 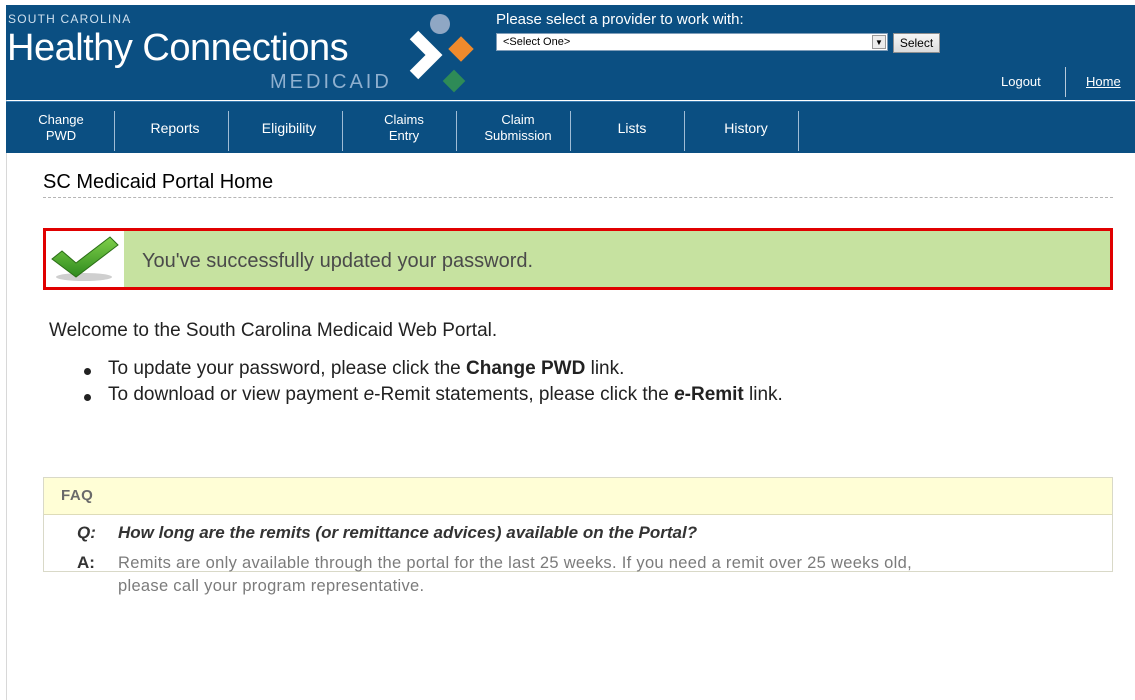 I want to click on nav-item-lists: Lists, so click(x=632, y=127).